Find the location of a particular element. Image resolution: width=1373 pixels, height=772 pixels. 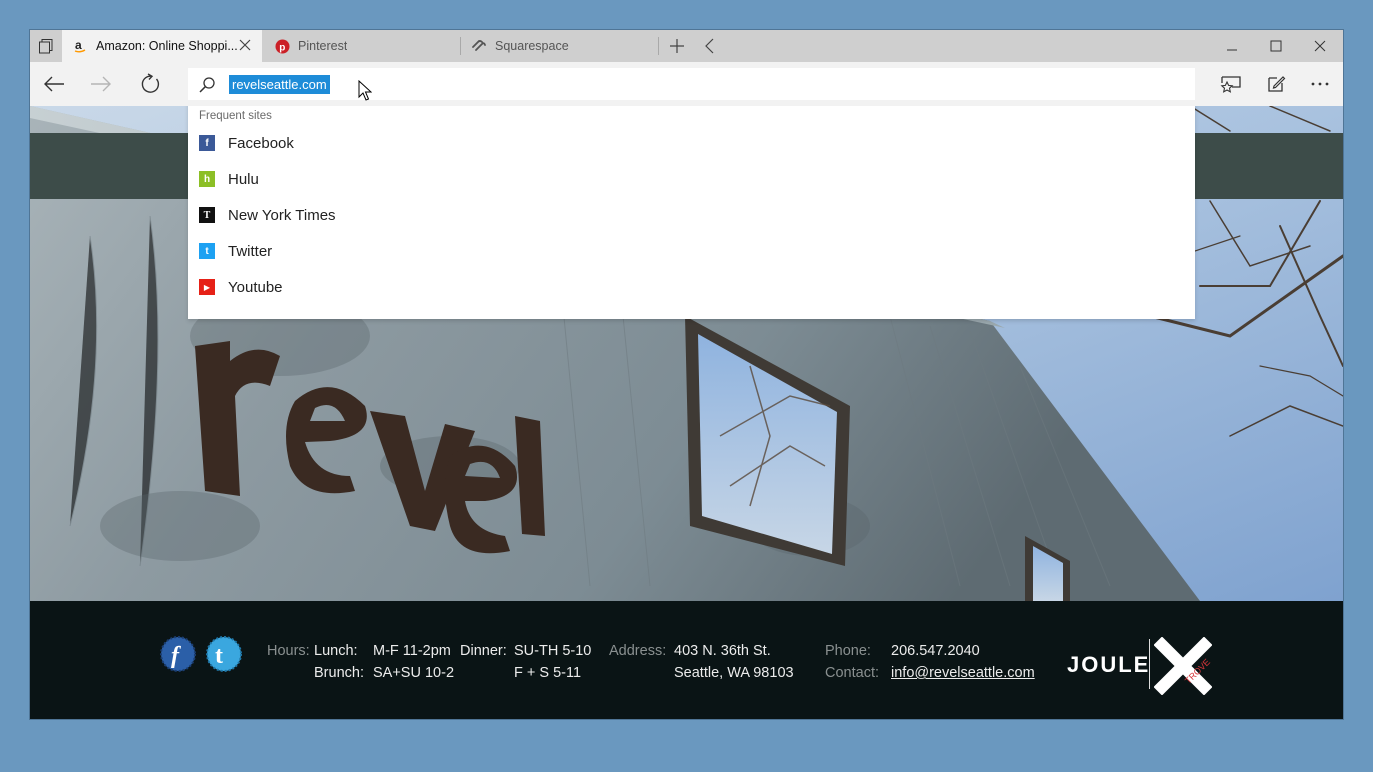

web-note-button is located at coordinates (1276, 84).